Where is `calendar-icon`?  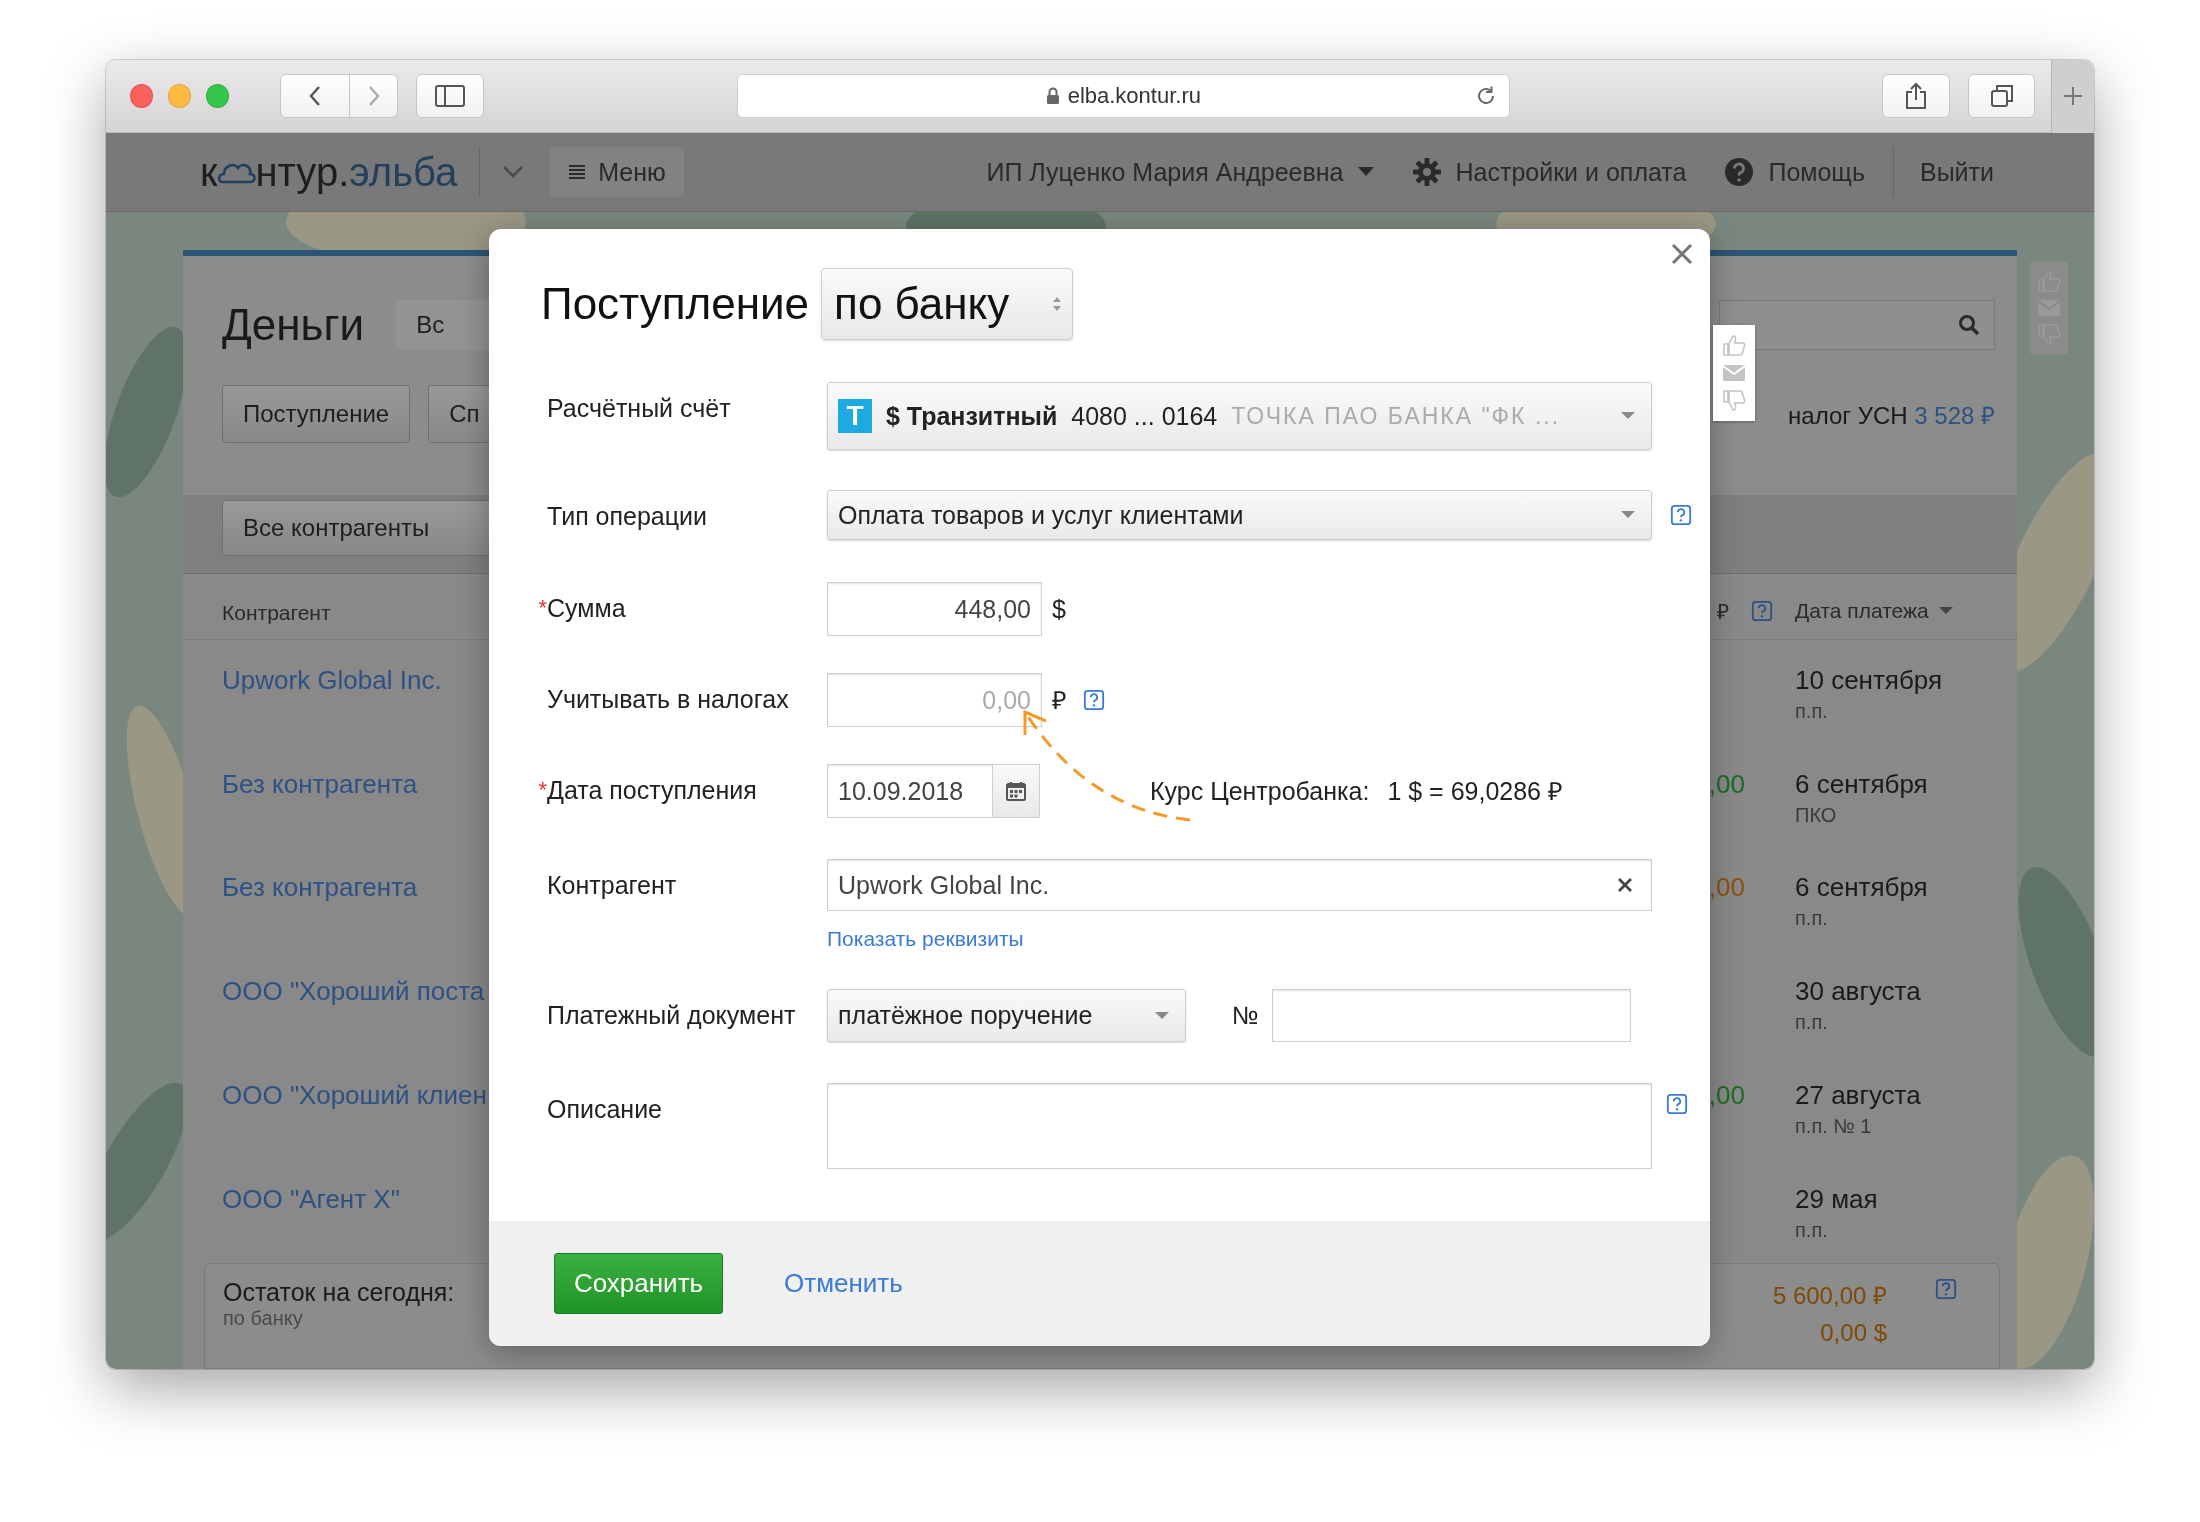 calendar-icon is located at coordinates (1016, 791).